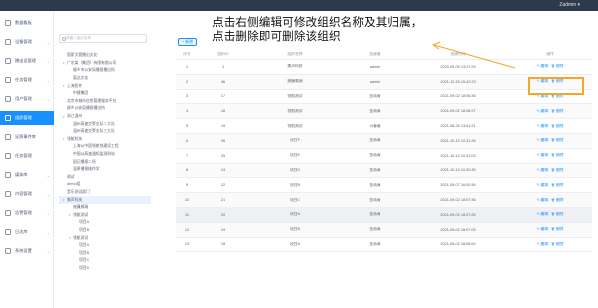 Image resolution: width=598 pixels, height=308 pixels. What do you see at coordinates (105, 117) in the screenshot?
I see `tree-node: ▾ 浙江温州` at bounding box center [105, 117].